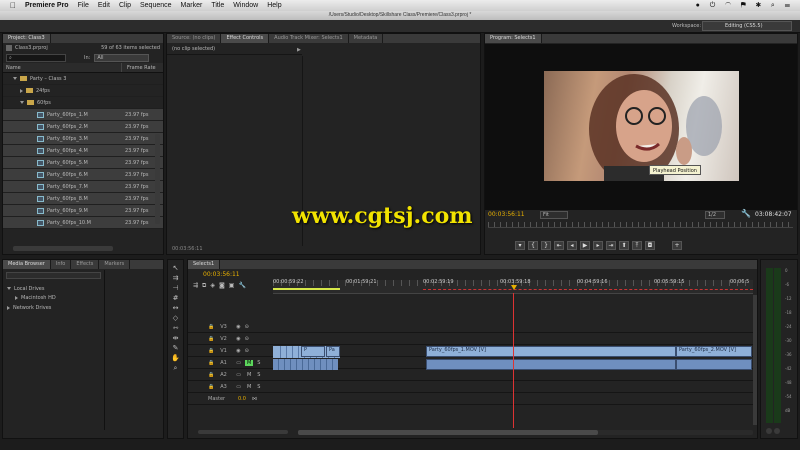 The image size is (800, 450). Describe the element at coordinates (176, 328) in the screenshot. I see `slip-tool-icon: ⇿` at that location.